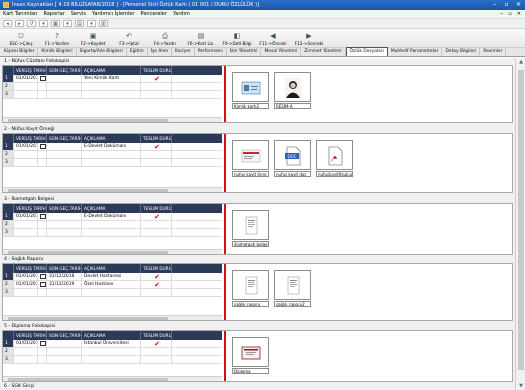 The image size is (525, 390). I want to click on description-cell: İstanbul Üniversitesi, so click(111, 343).